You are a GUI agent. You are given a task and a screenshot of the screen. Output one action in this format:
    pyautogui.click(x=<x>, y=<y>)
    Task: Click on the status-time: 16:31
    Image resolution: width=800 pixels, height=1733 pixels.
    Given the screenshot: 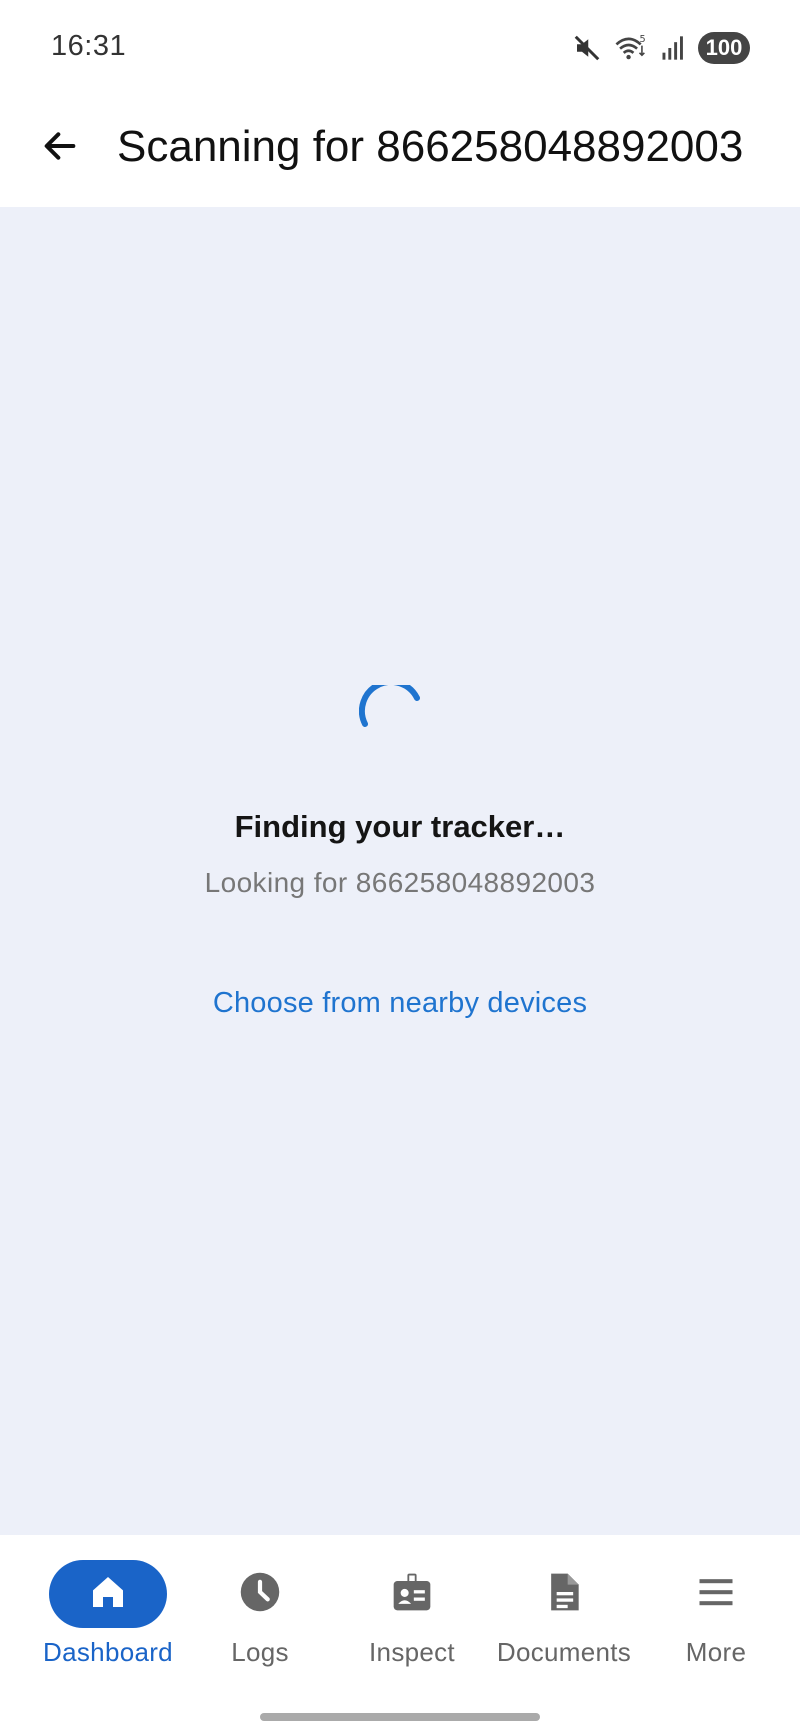 What is the action you would take?
    pyautogui.click(x=89, y=46)
    